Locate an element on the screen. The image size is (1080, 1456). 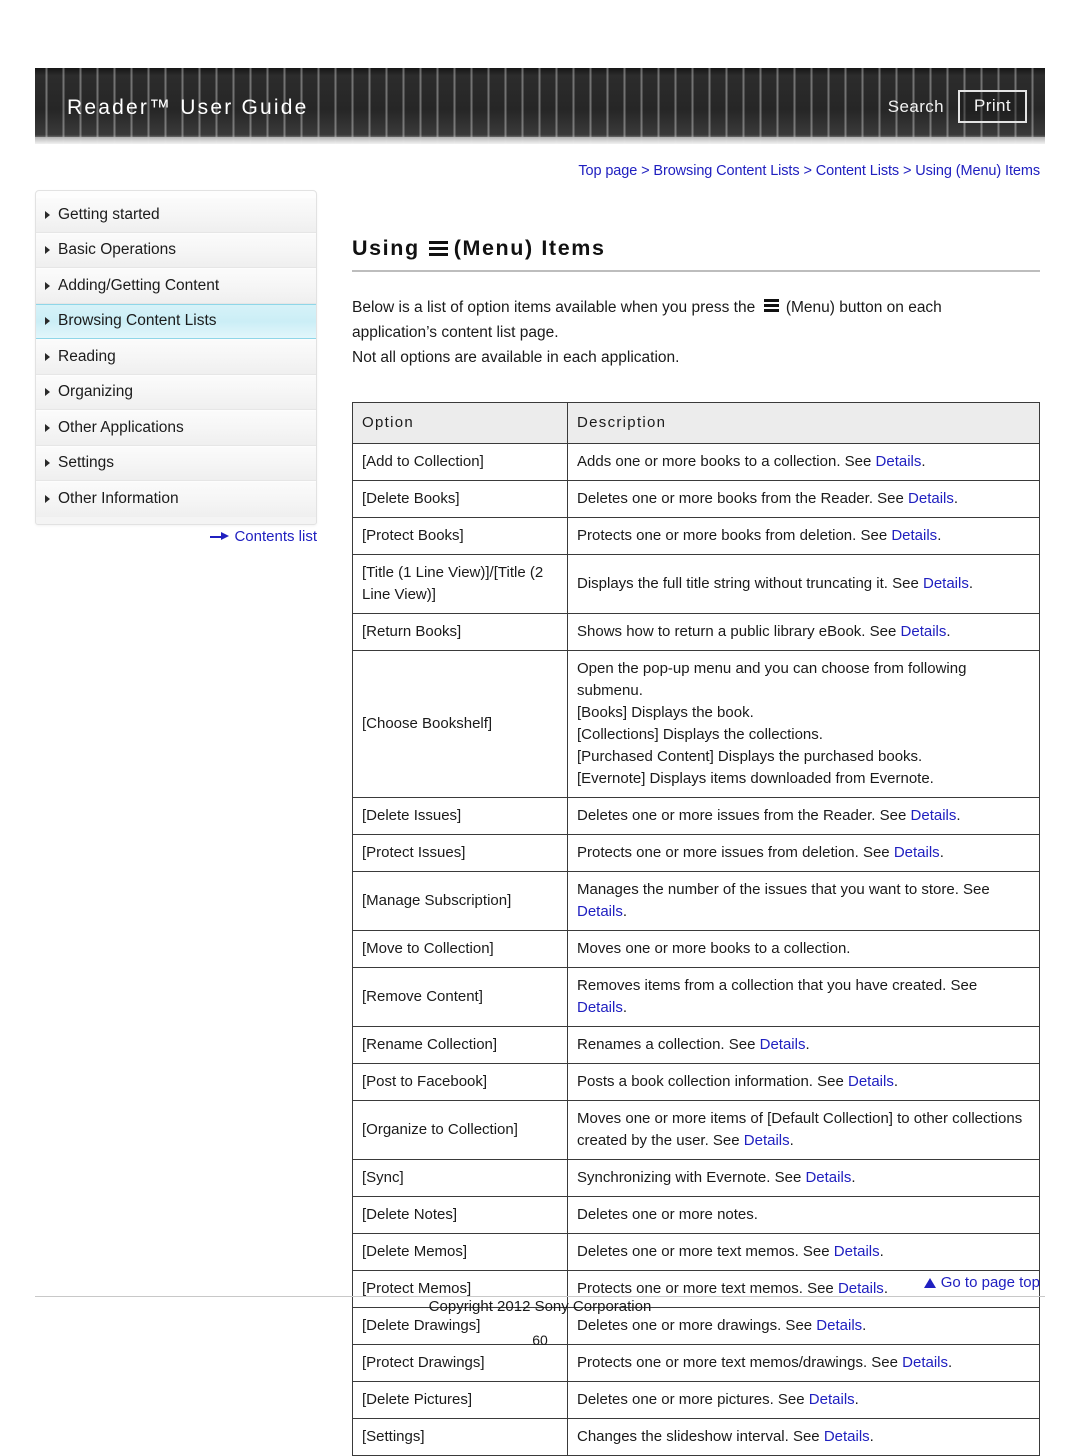
contents-list-link: Contents list is located at coordinates (176, 536).